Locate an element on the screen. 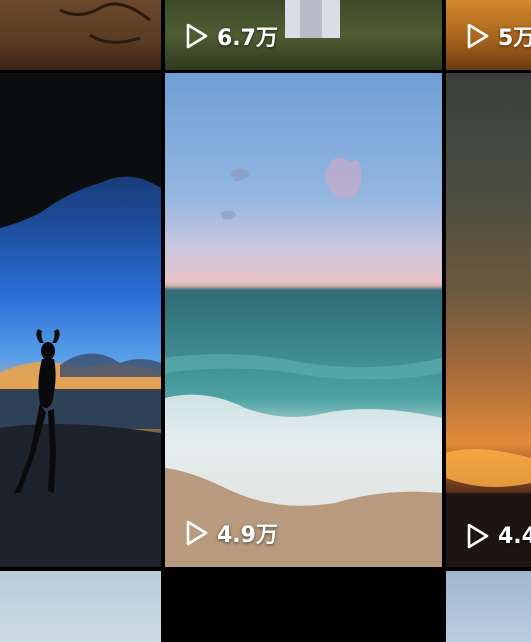 The width and height of the screenshot is (531, 642). sand-texture is located at coordinates (105, 23).